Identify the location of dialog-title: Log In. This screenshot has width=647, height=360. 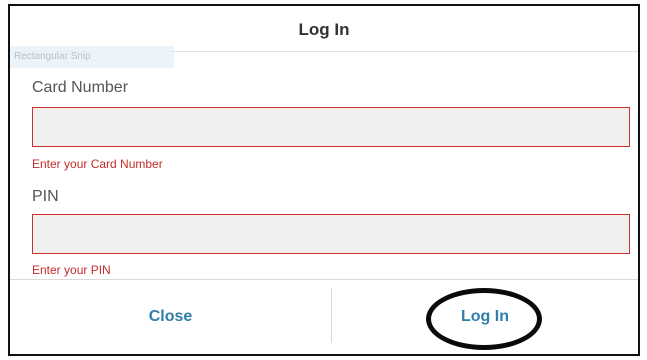
(324, 29).